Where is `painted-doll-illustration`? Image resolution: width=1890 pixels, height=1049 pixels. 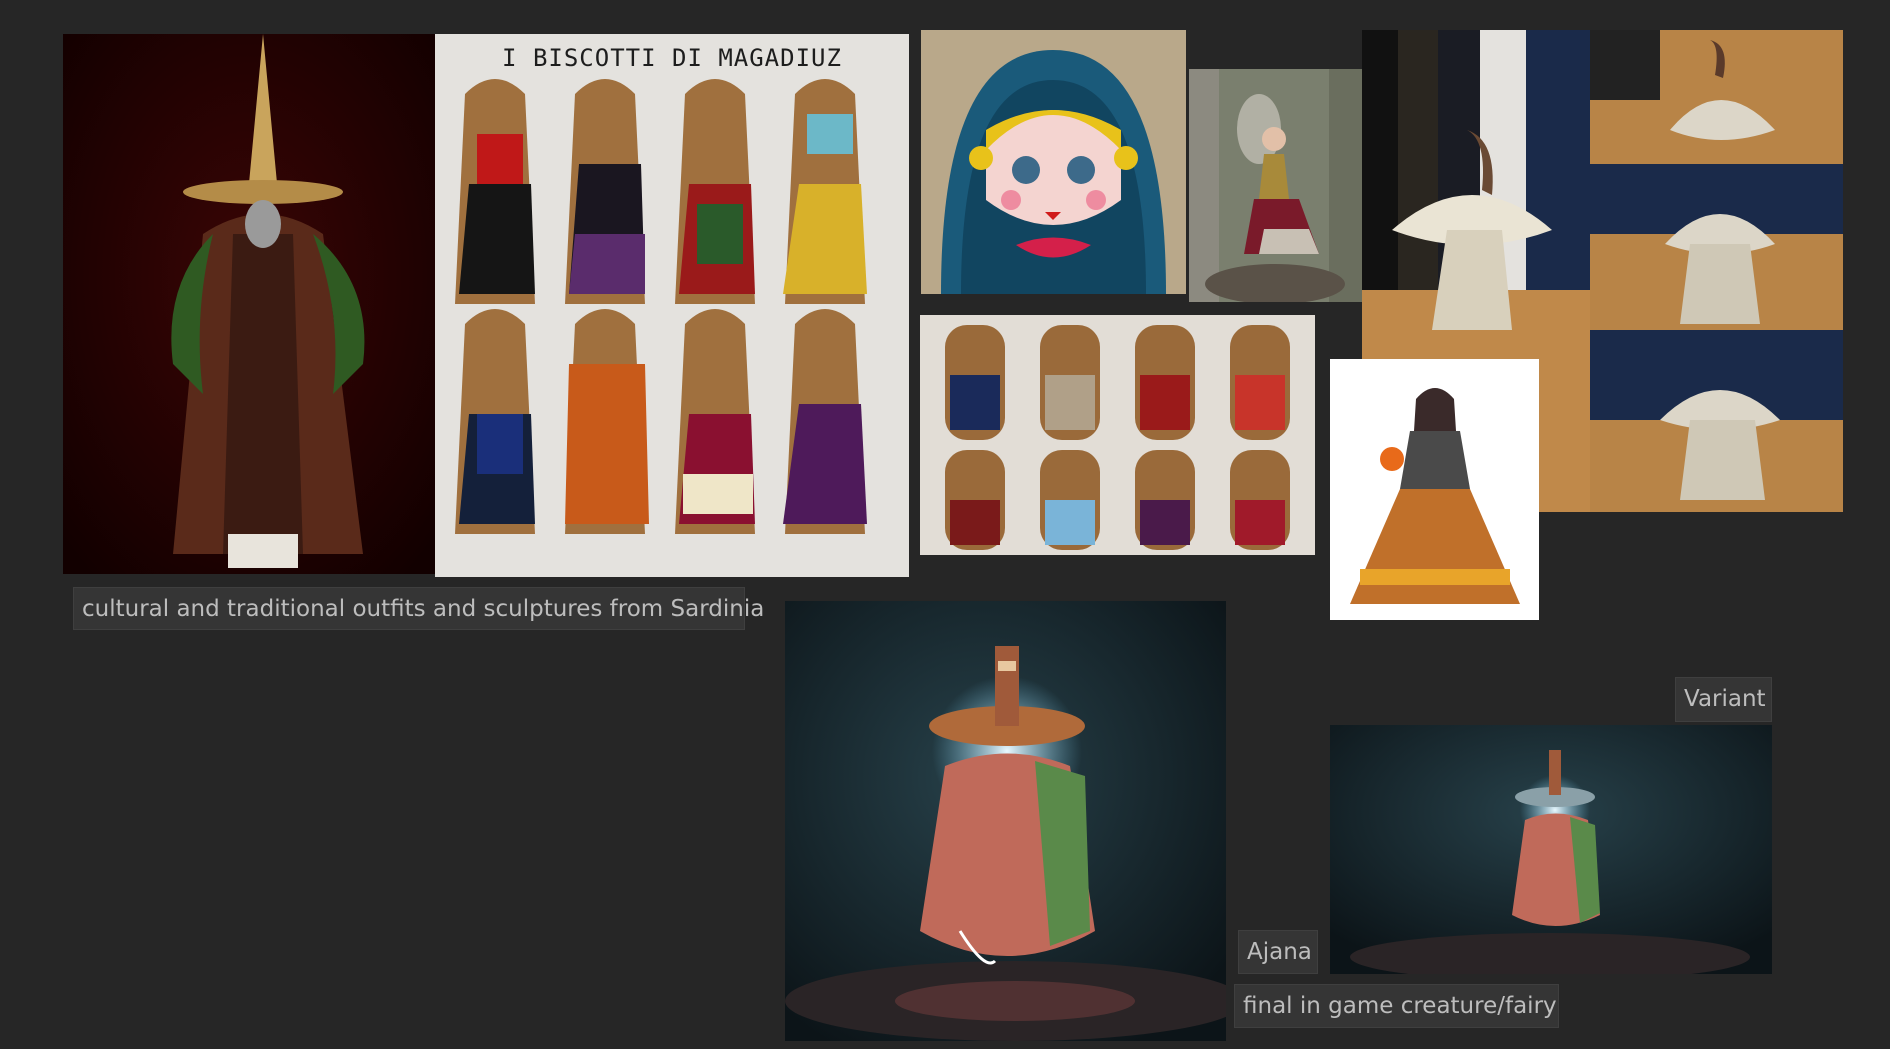
painted-doll-illustration is located at coordinates (1053, 162).